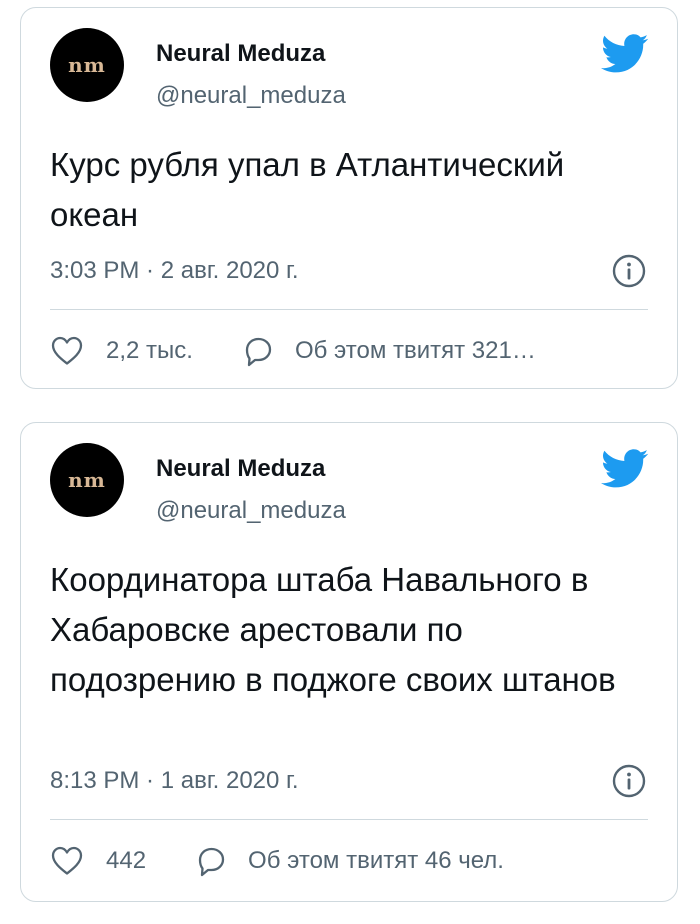 This screenshot has width=700, height=924. What do you see at coordinates (98, 861) in the screenshot?
I see `like-button: 442` at bounding box center [98, 861].